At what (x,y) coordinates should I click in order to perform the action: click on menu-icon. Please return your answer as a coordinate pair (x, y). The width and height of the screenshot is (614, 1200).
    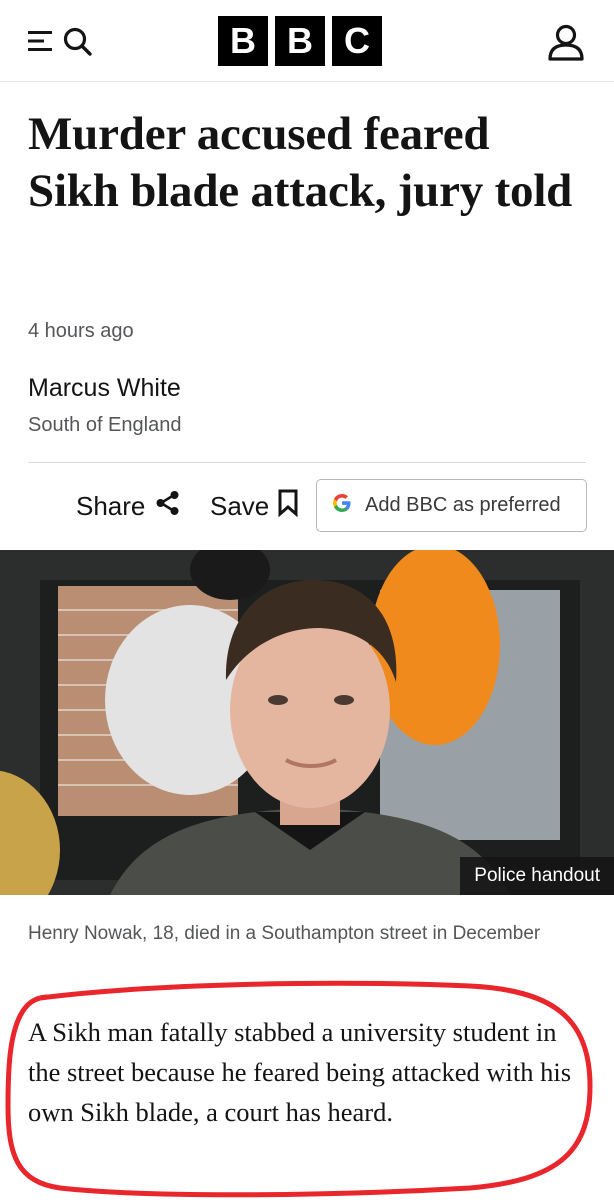
    Looking at the image, I should click on (43, 43).